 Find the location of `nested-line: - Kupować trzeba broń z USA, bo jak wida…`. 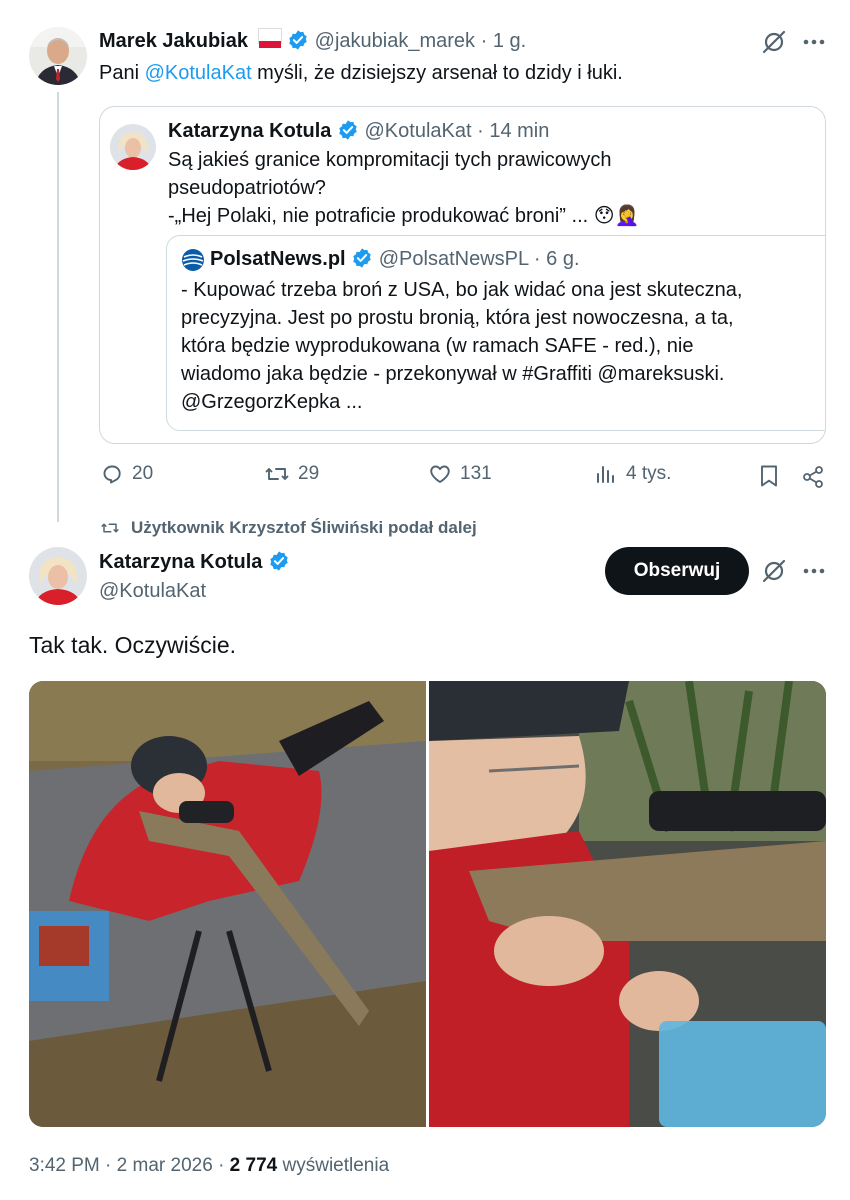

nested-line: - Kupować trzeba broń z USA, bo jak wida… is located at coordinates (462, 290).